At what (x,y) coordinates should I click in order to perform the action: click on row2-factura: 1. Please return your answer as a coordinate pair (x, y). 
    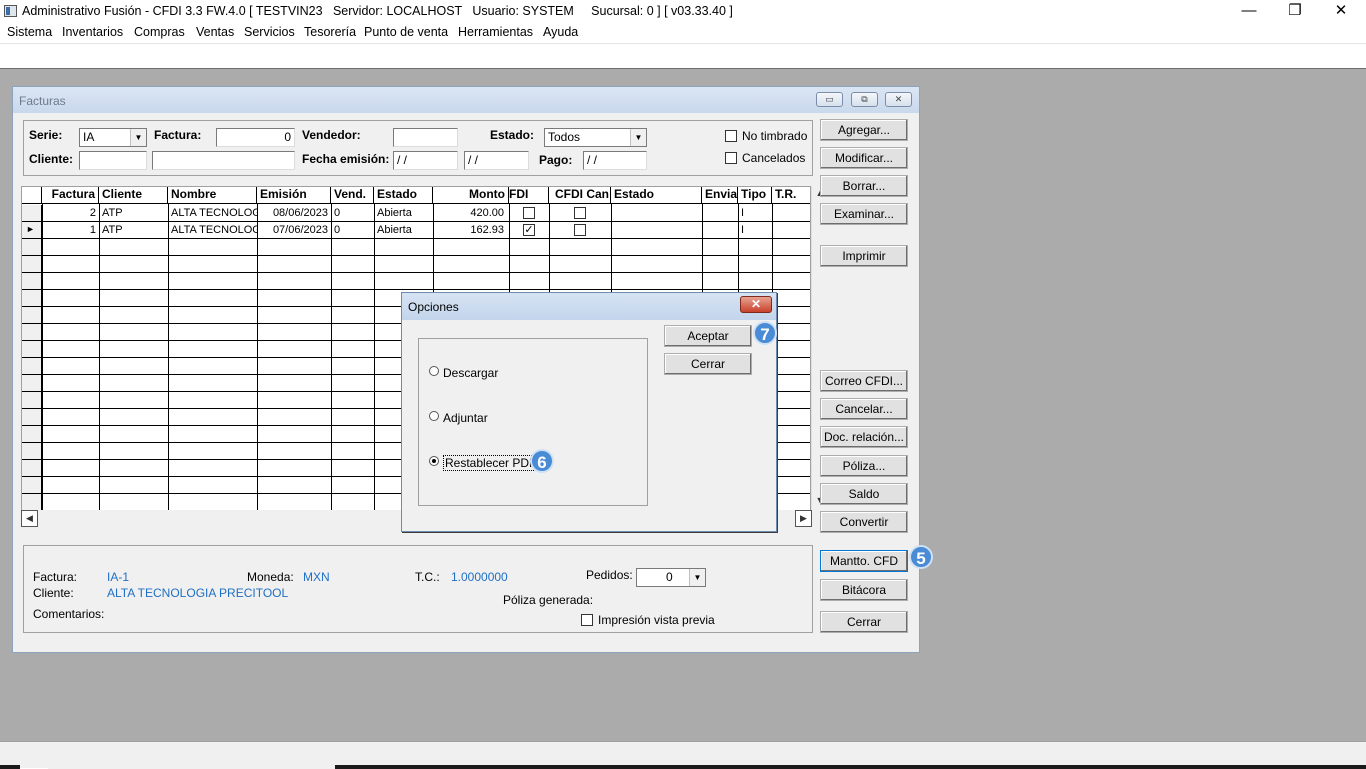
    Looking at the image, I should click on (70, 230).